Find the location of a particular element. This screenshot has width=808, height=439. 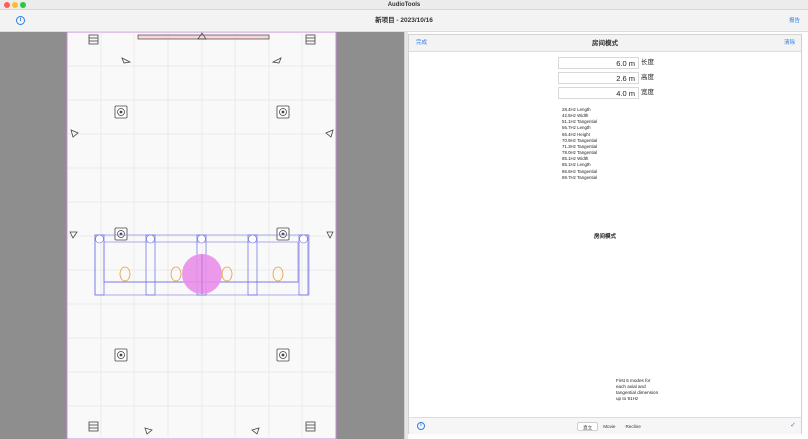

clear-button: 清除 is located at coordinates (789, 43).